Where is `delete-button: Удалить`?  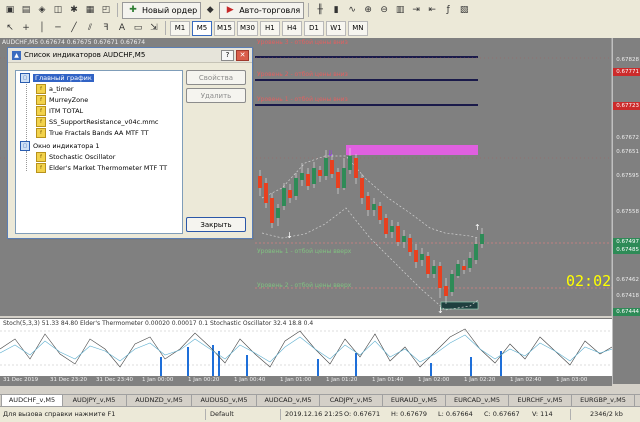
delete-button: Удалить is located at coordinates (216, 95).